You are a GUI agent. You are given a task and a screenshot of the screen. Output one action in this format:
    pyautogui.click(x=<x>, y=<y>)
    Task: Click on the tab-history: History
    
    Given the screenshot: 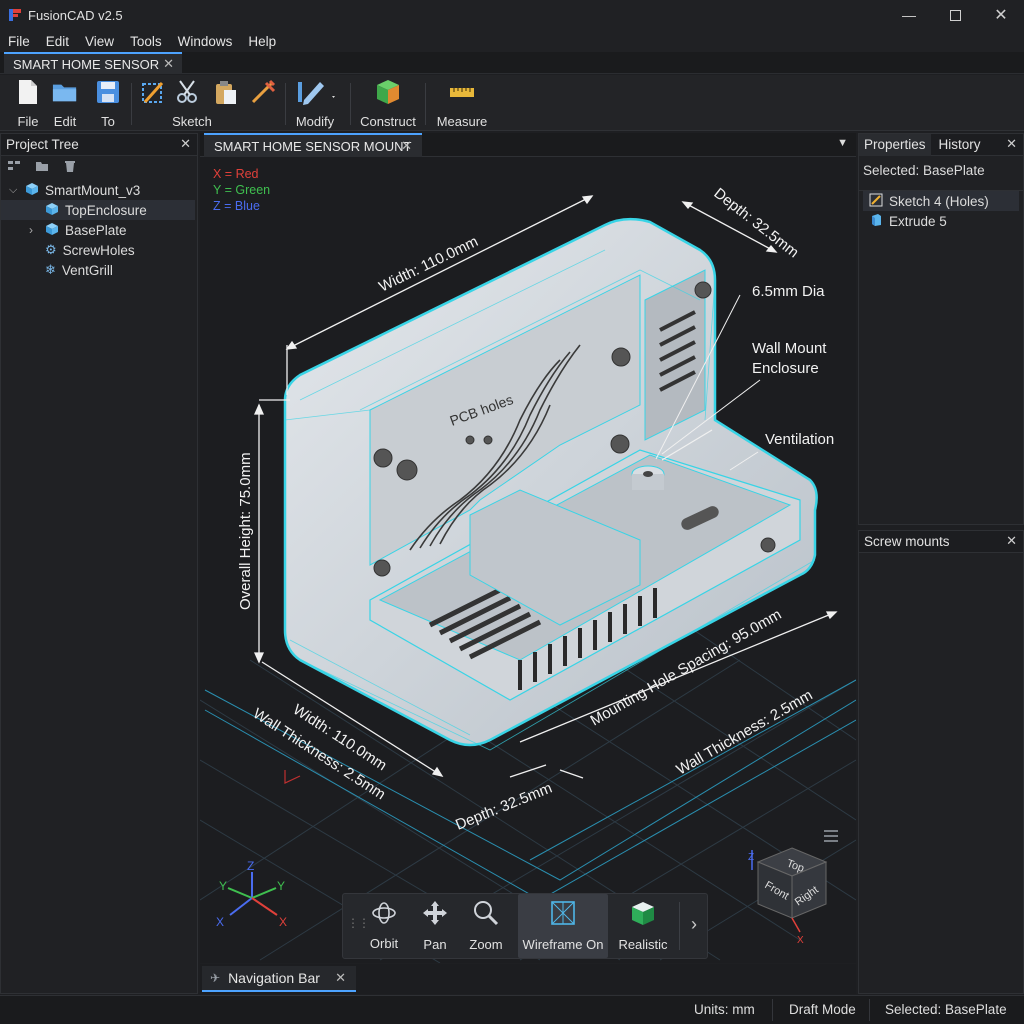 What is the action you would take?
    pyautogui.click(x=960, y=145)
    